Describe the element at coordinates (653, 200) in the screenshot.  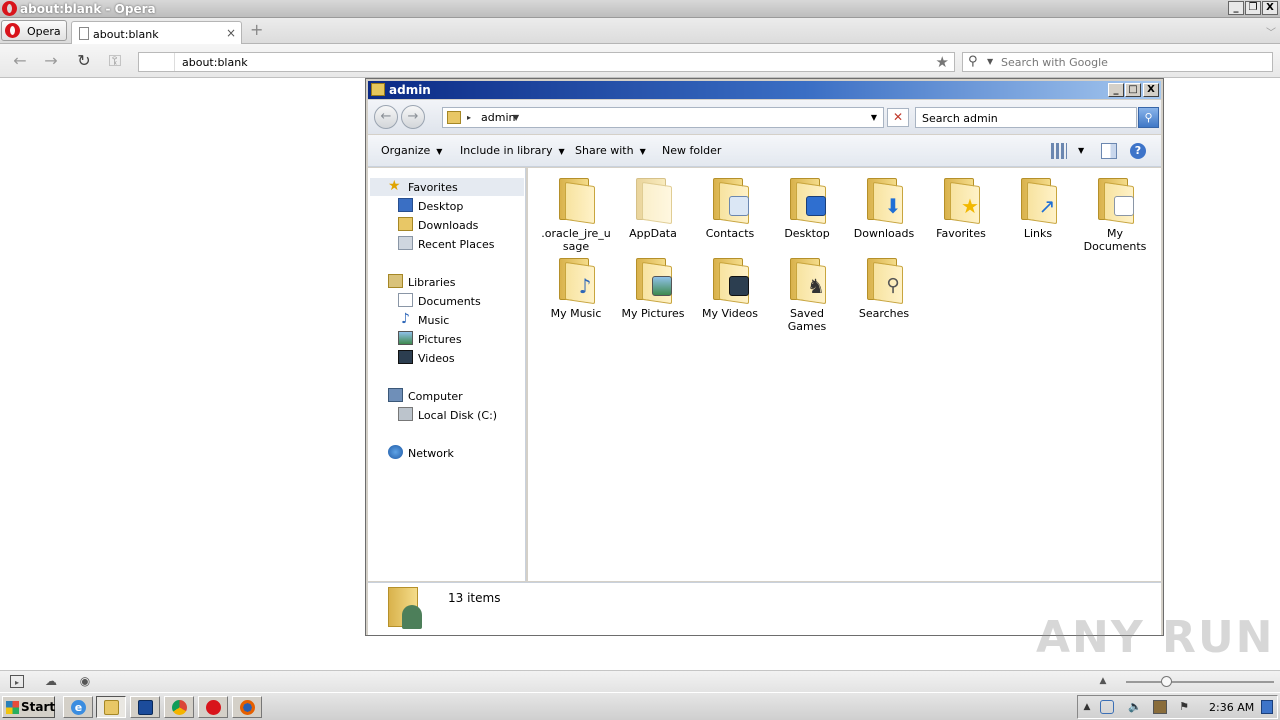
I see `hidden-folder-icon` at that location.